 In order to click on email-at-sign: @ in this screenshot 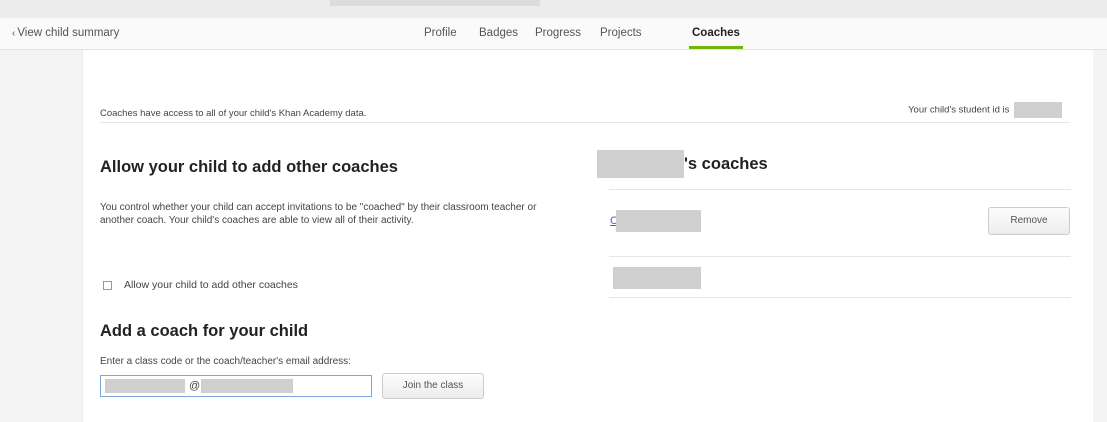, I will do `click(195, 386)`.